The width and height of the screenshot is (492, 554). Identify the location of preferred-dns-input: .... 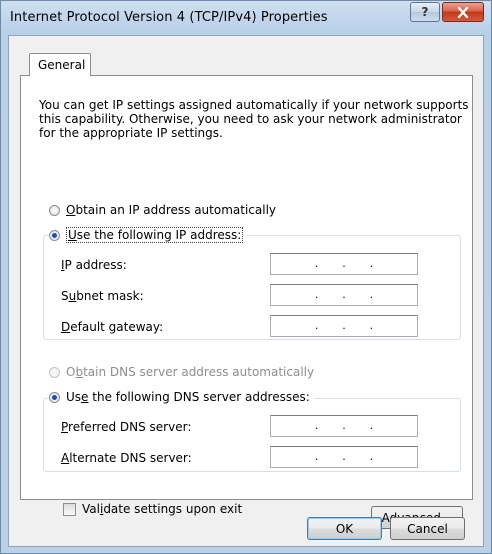
(344, 426).